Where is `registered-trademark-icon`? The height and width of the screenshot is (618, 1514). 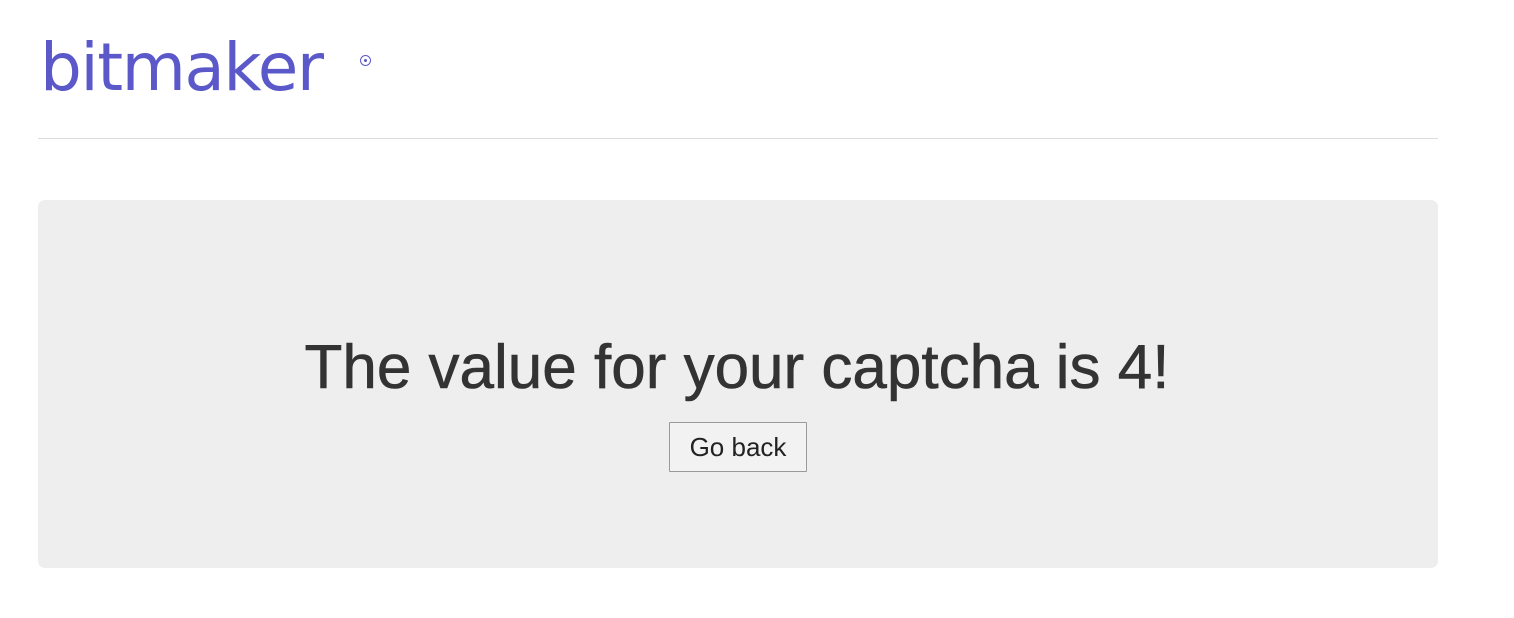 registered-trademark-icon is located at coordinates (365, 60).